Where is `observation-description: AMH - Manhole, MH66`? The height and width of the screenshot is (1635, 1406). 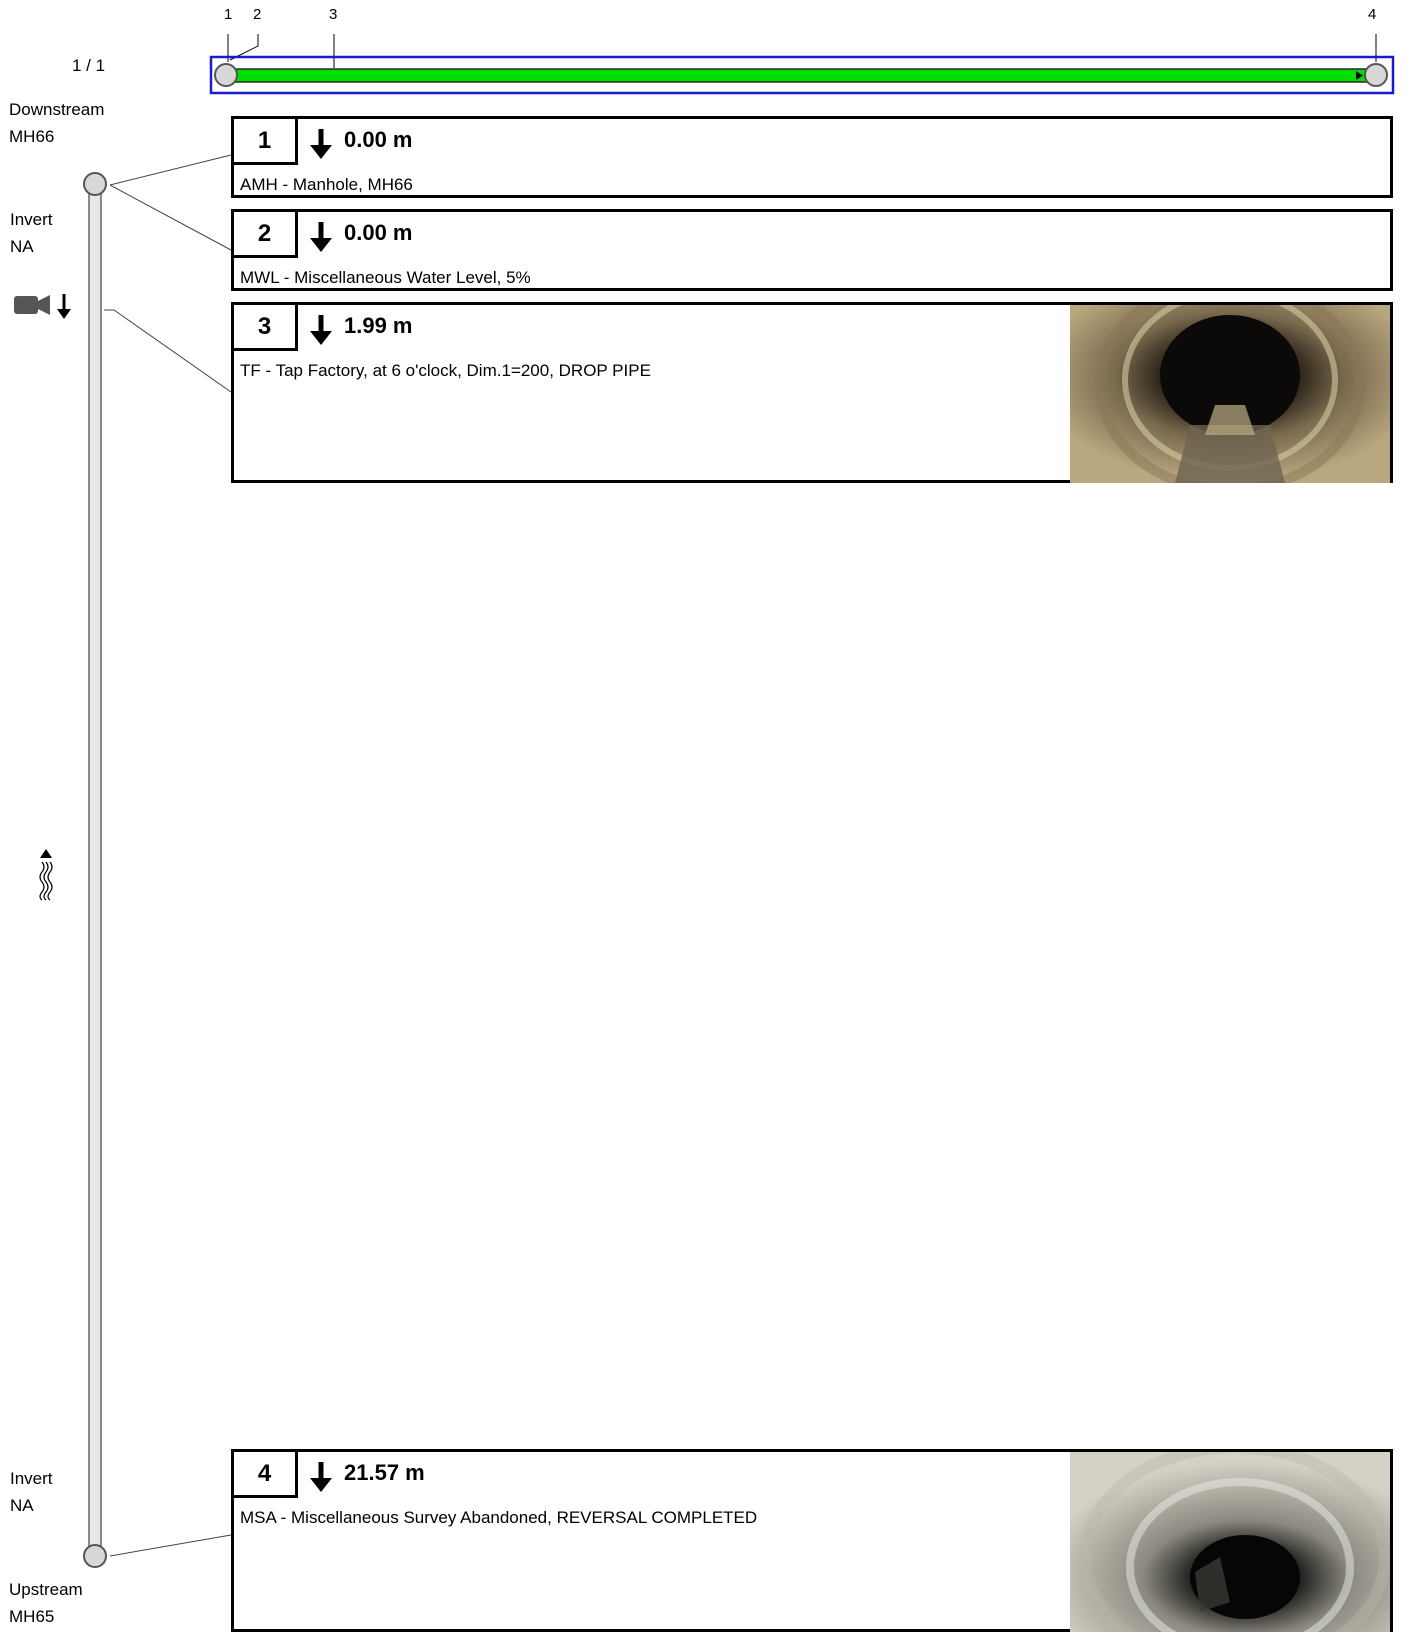
observation-description: AMH - Manhole, MH66 is located at coordinates (326, 184).